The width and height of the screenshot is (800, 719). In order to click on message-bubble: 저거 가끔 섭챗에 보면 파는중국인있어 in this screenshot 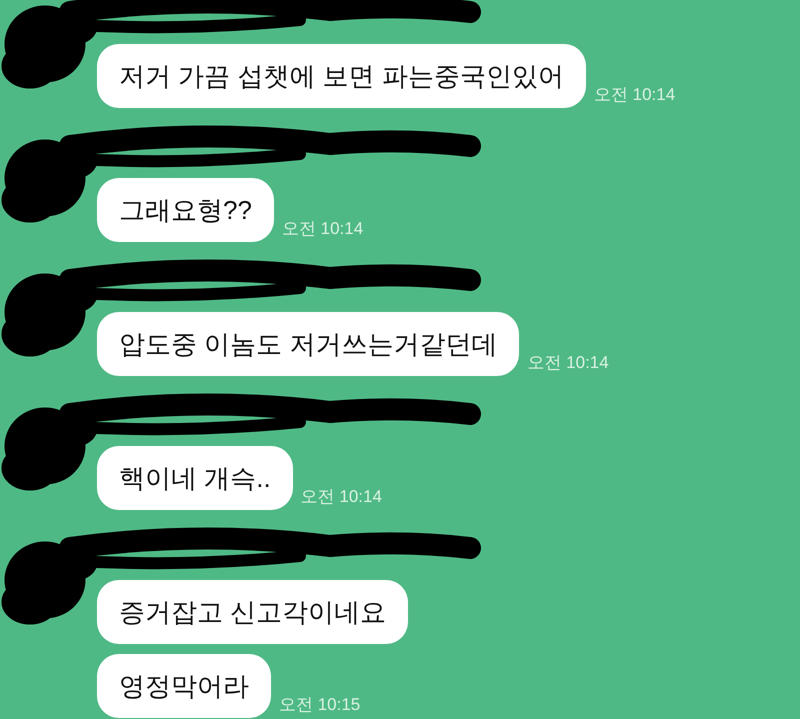, I will do `click(341, 76)`.